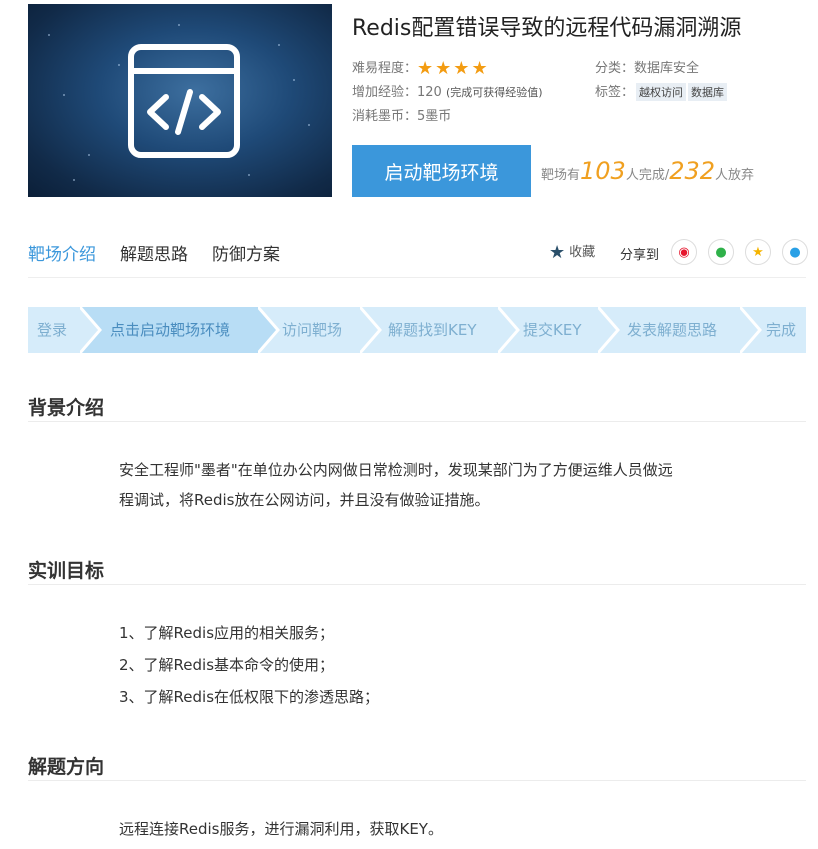  I want to click on background-line: 安全工程师"墨者"在单位办公内网做日常检测时，发现某部门为了方便运维人员做远, so click(396, 470).